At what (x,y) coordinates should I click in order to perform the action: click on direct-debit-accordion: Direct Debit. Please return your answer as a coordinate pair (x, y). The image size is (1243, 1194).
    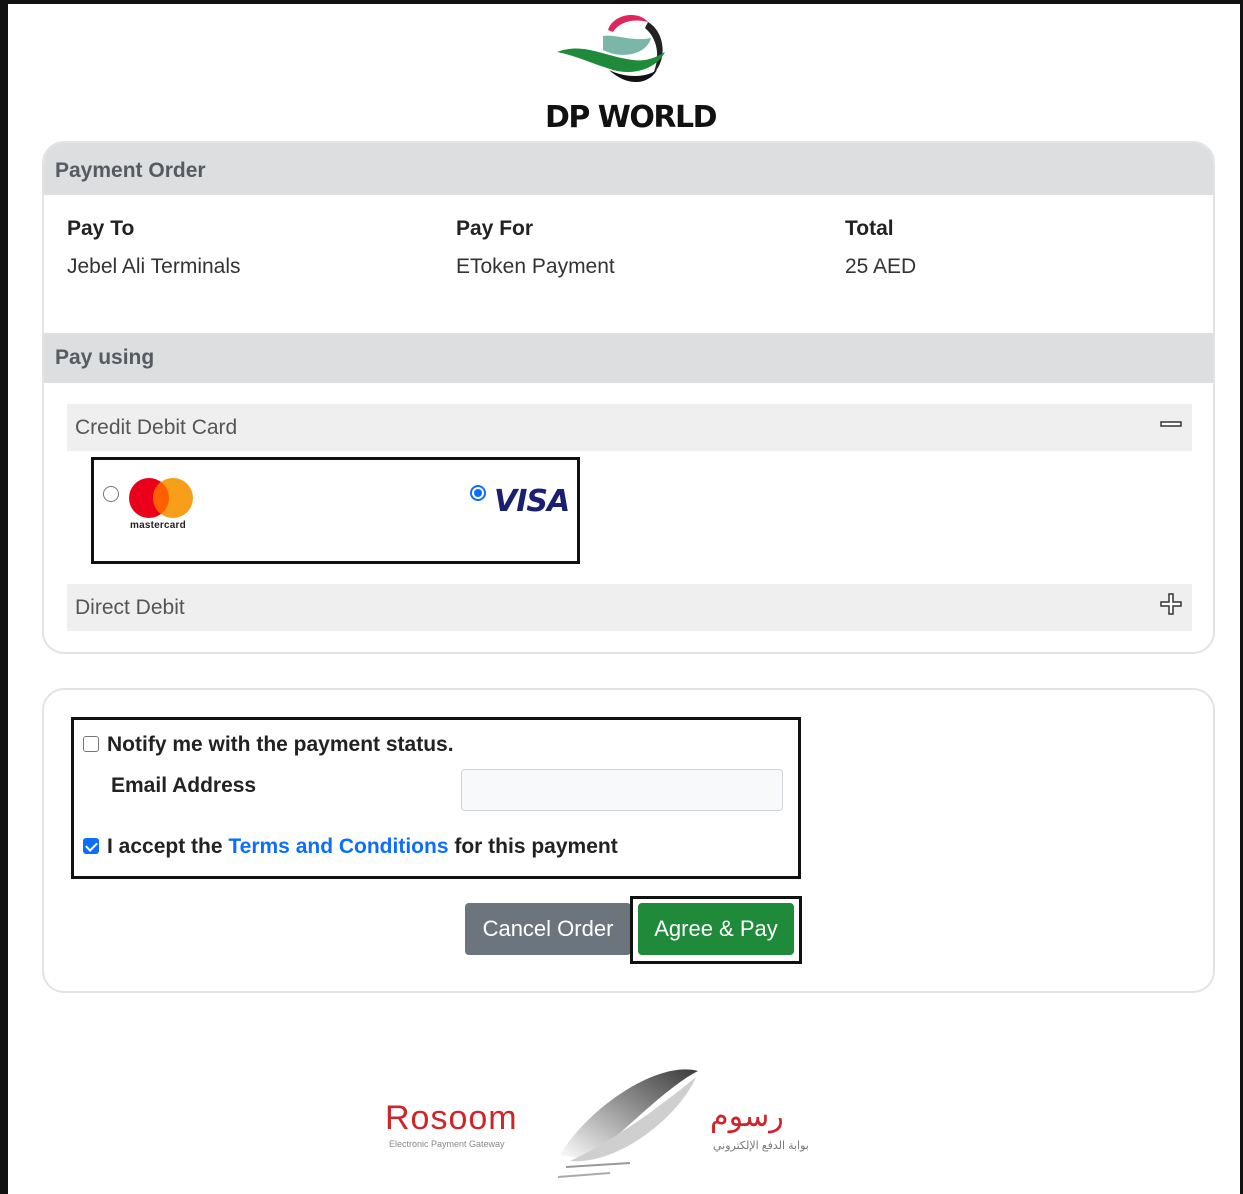
    Looking at the image, I should click on (629, 607).